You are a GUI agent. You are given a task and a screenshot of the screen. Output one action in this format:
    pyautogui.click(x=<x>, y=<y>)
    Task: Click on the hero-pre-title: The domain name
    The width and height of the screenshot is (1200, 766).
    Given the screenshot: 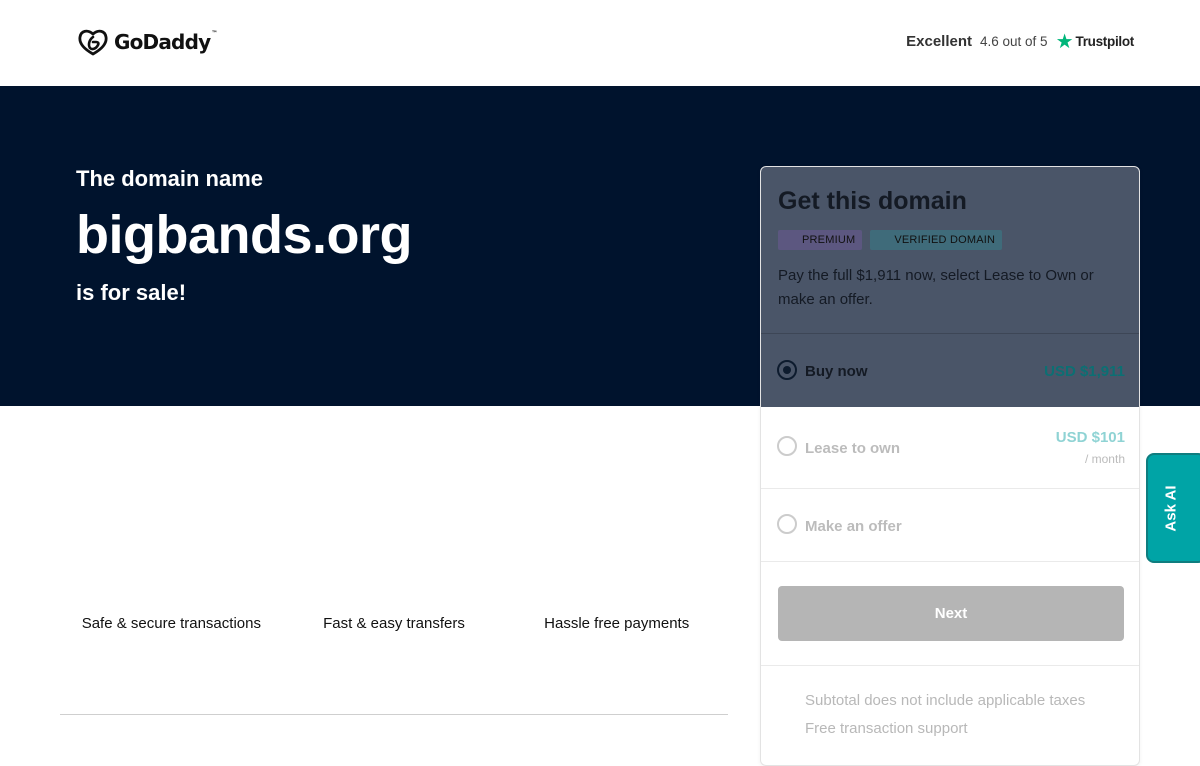 What is the action you would take?
    pyautogui.click(x=170, y=178)
    